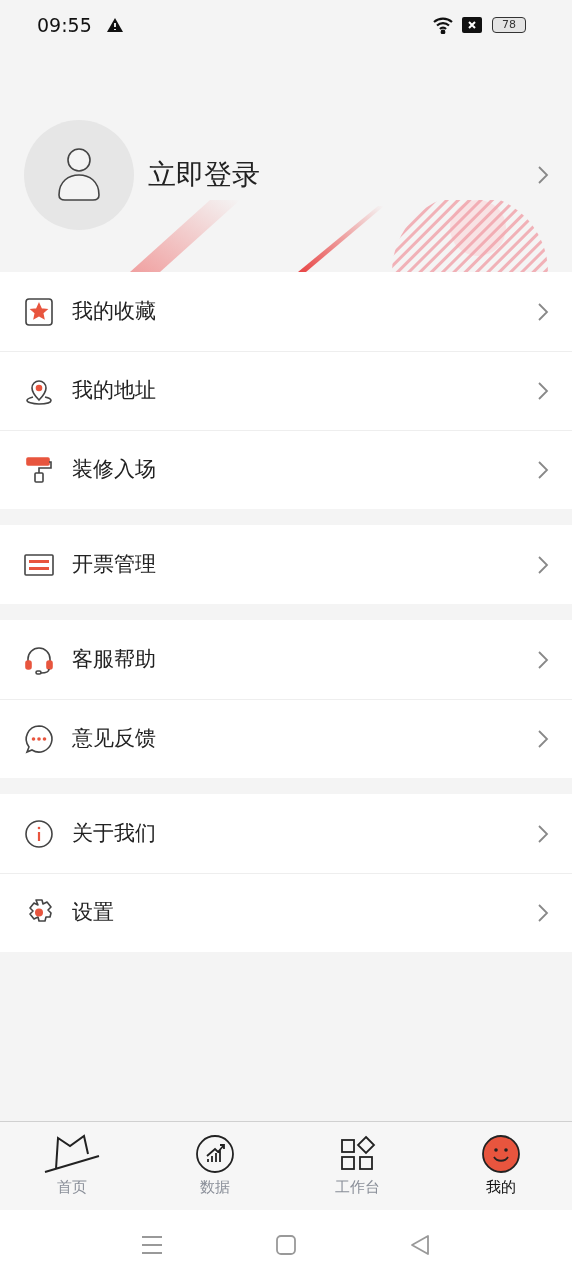  I want to click on menu-item: 我的收藏, so click(286, 311).